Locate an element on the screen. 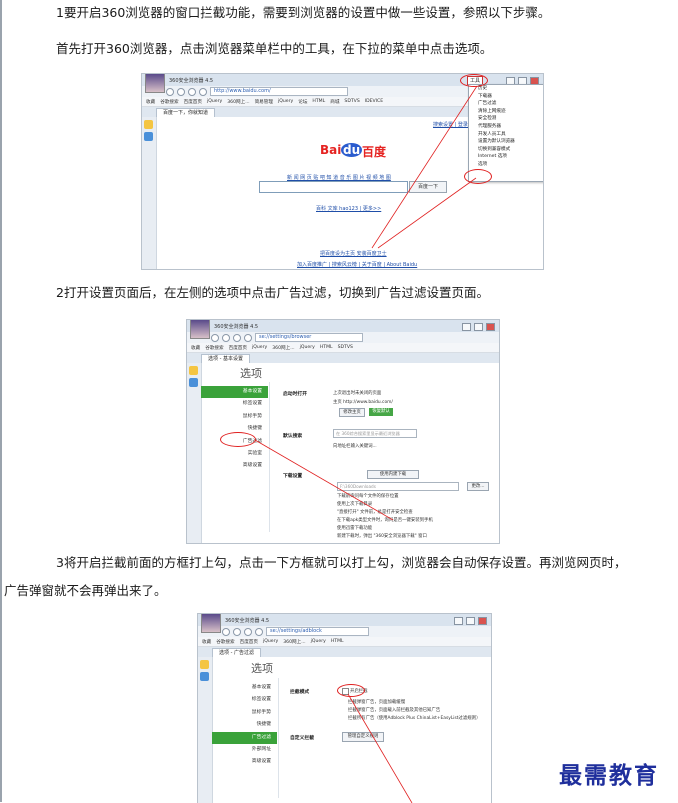 This screenshot has height=803, width=678. step1b-text: 首先打开360浏览器，点击浏览器菜单栏中的工具，在下拉的菜单中点击选项。 is located at coordinates (274, 48).